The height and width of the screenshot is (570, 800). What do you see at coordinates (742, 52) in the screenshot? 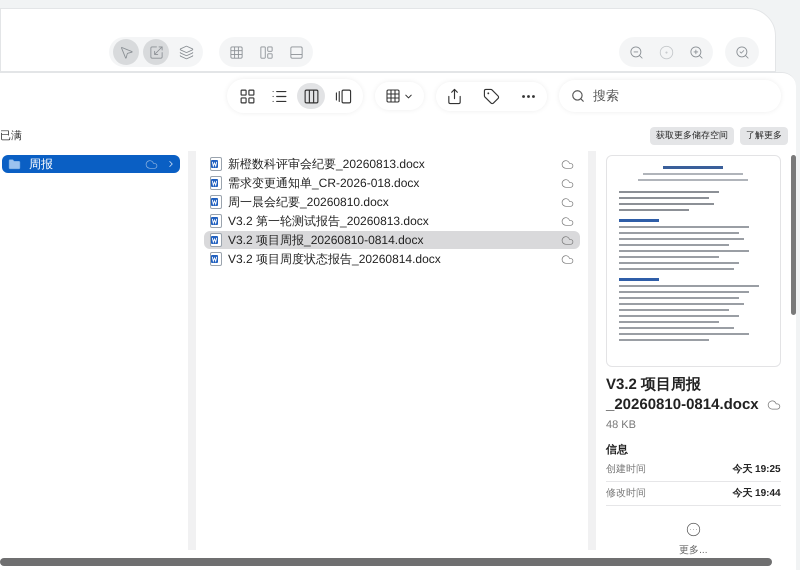
I see `zoom-fit-icon` at bounding box center [742, 52].